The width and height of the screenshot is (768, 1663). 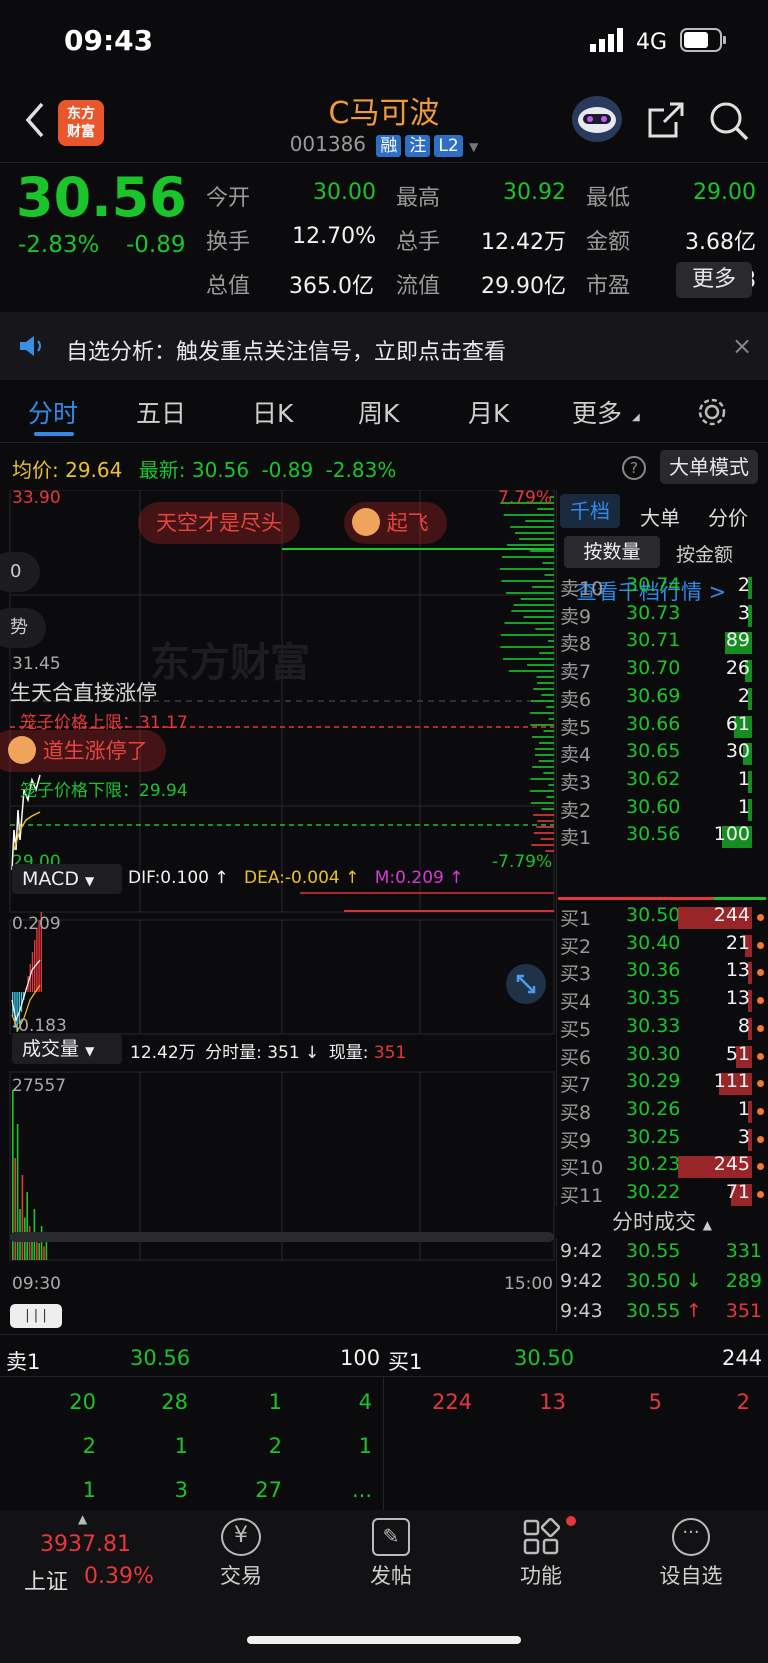 I want to click on comment-bubble: 生天合直接涨停, so click(x=87, y=693).